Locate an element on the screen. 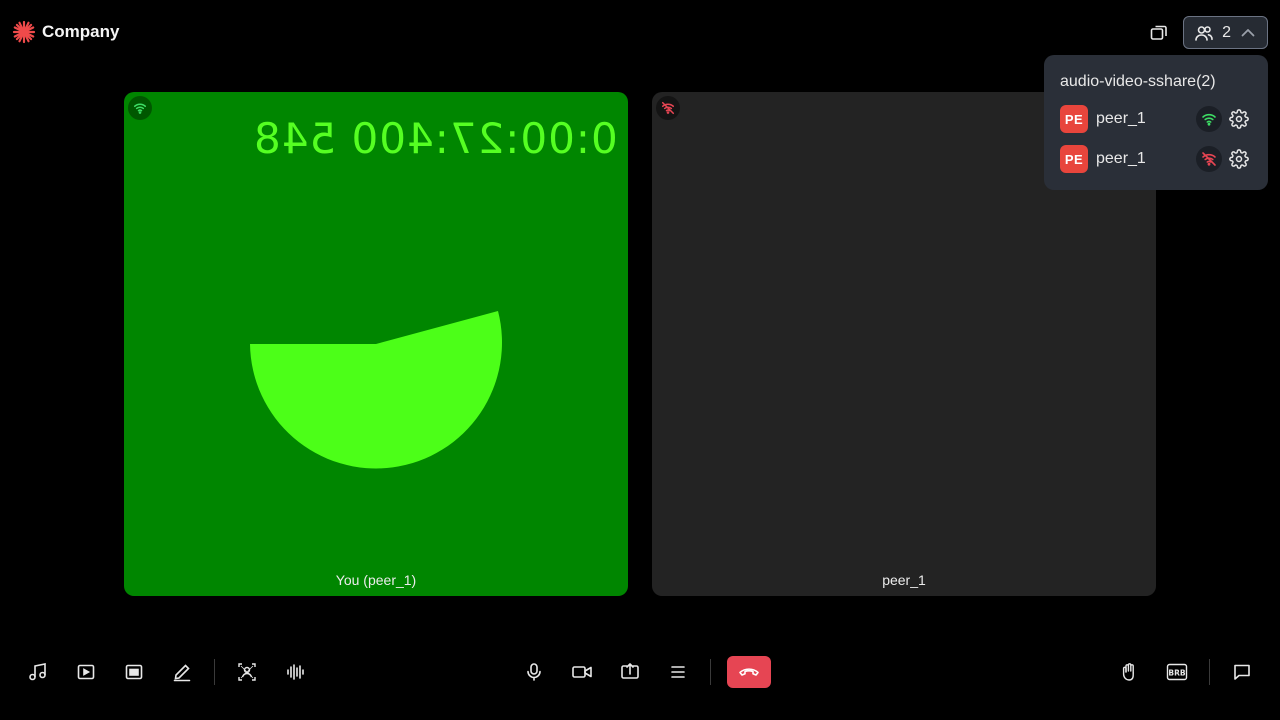 The height and width of the screenshot is (720, 1280). video-playlist-icon is located at coordinates (86, 672).